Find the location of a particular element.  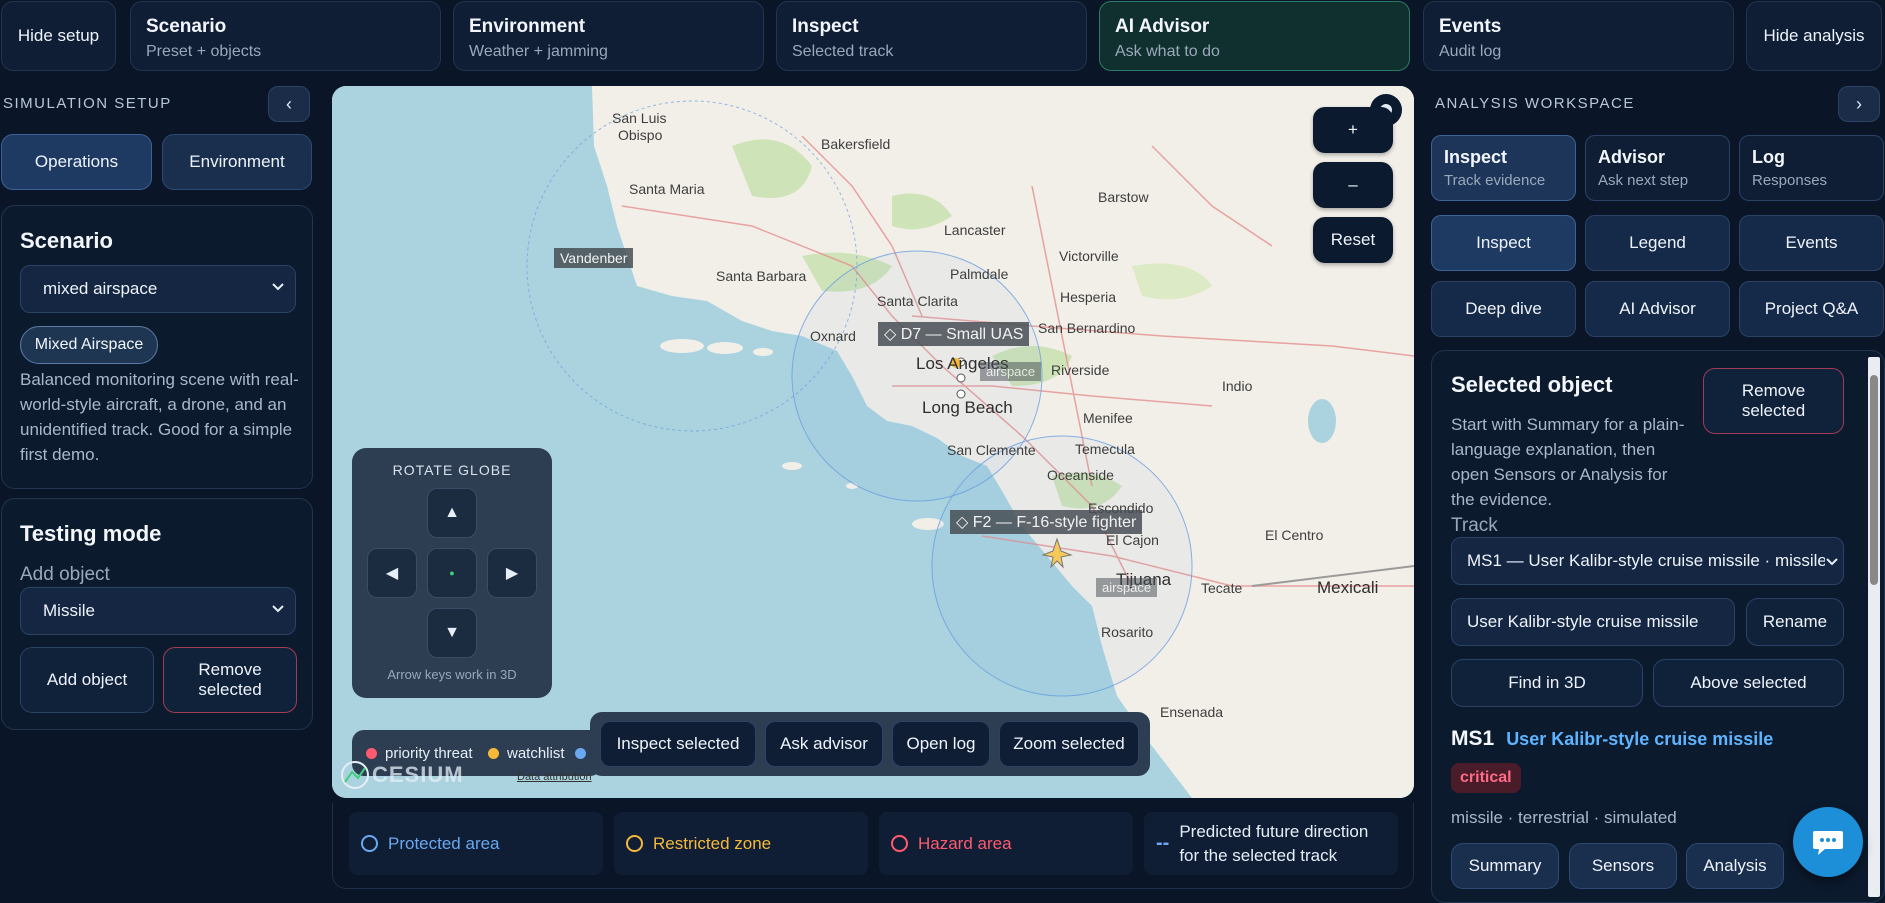

place-label: Rosarito is located at coordinates (1127, 632).